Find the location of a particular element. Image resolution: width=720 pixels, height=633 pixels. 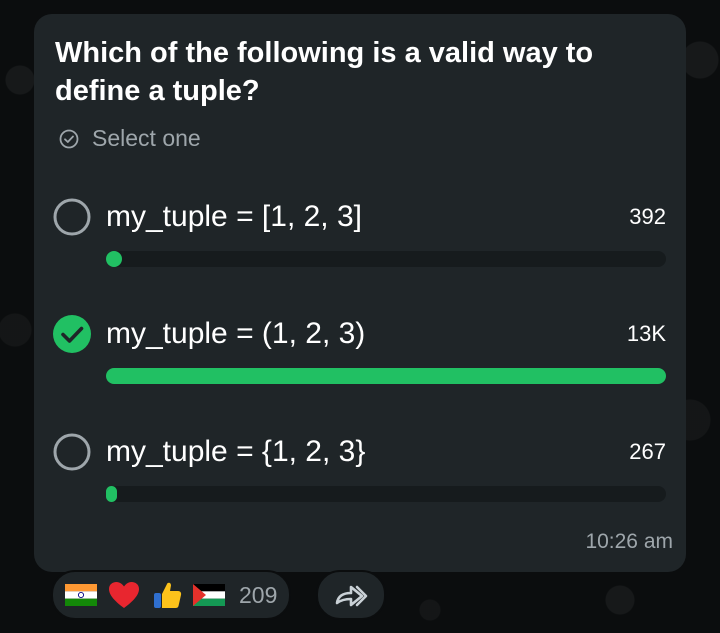

message-timestamp: 10:26 am is located at coordinates (629, 541).